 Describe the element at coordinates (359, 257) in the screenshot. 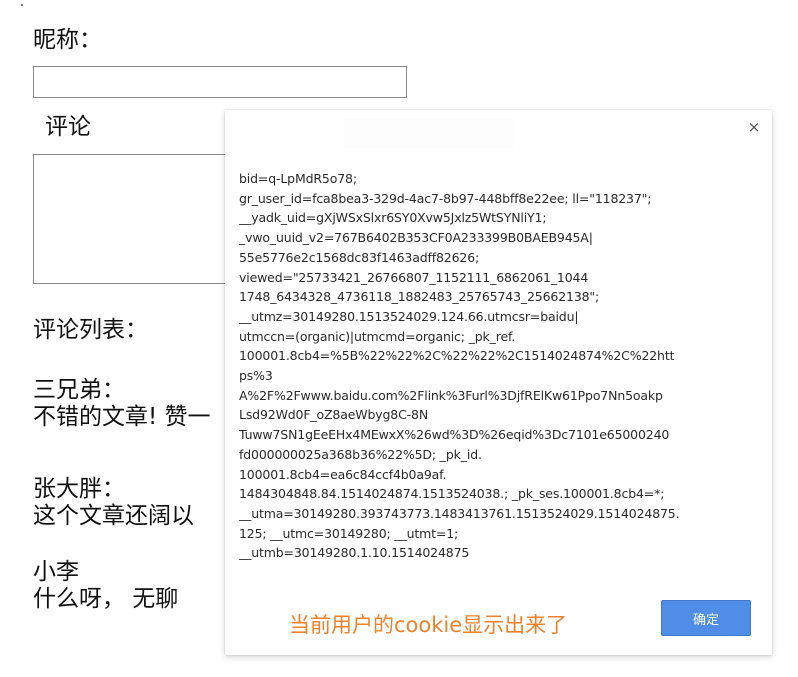

I see `message-line: 55e5776e2c1568dc83f1463adff82626;` at that location.